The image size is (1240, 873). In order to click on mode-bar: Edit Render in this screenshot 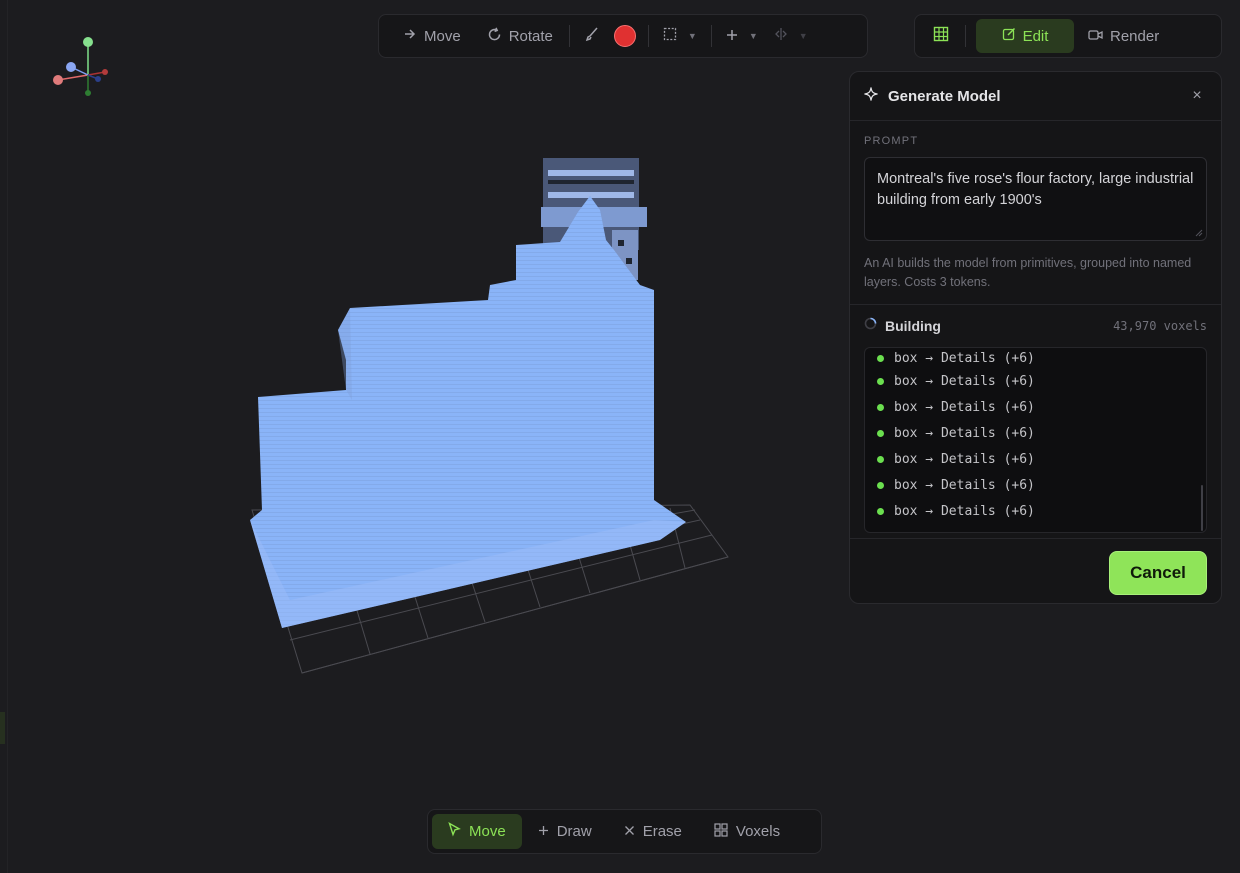, I will do `click(1068, 36)`.